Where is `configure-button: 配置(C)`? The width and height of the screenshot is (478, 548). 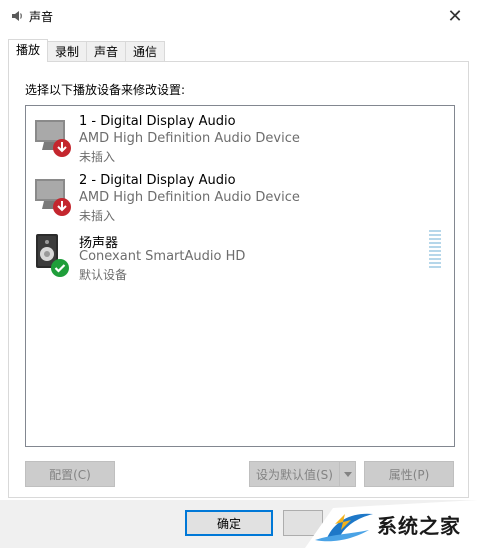
configure-button: 配置(C) is located at coordinates (70, 474).